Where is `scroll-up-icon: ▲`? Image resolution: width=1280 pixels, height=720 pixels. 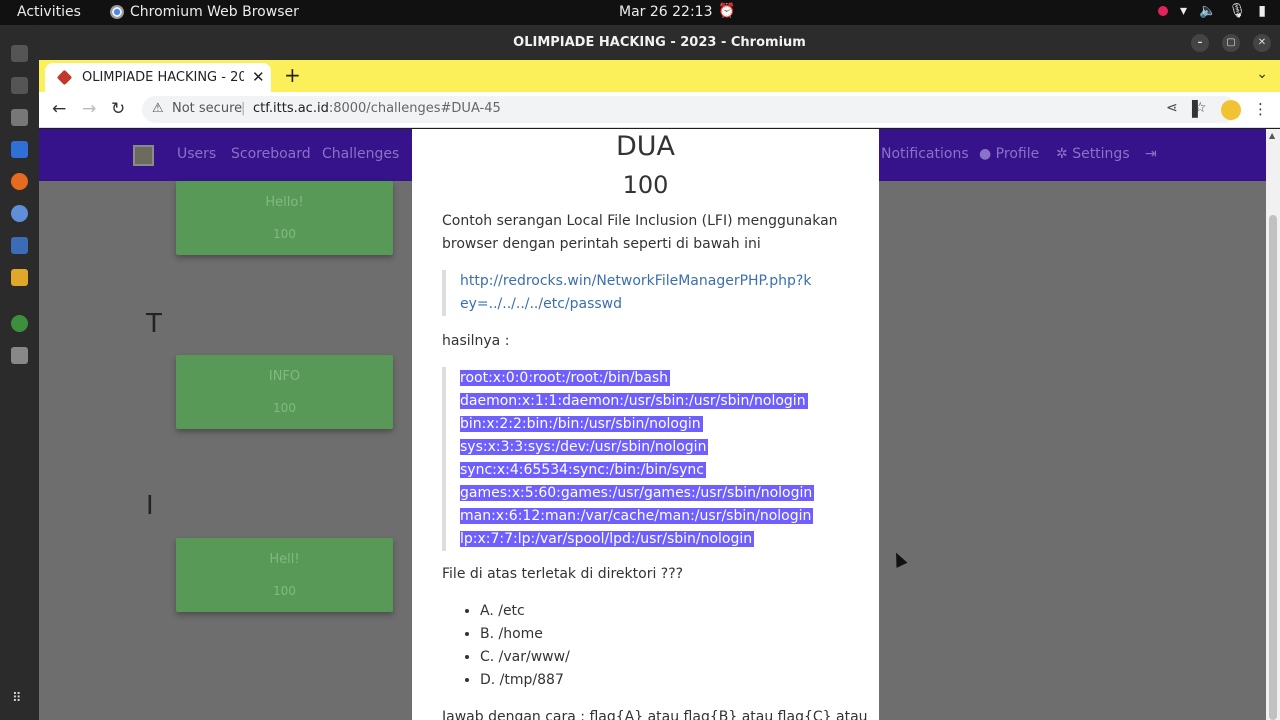 scroll-up-icon: ▲ is located at coordinates (1272, 135).